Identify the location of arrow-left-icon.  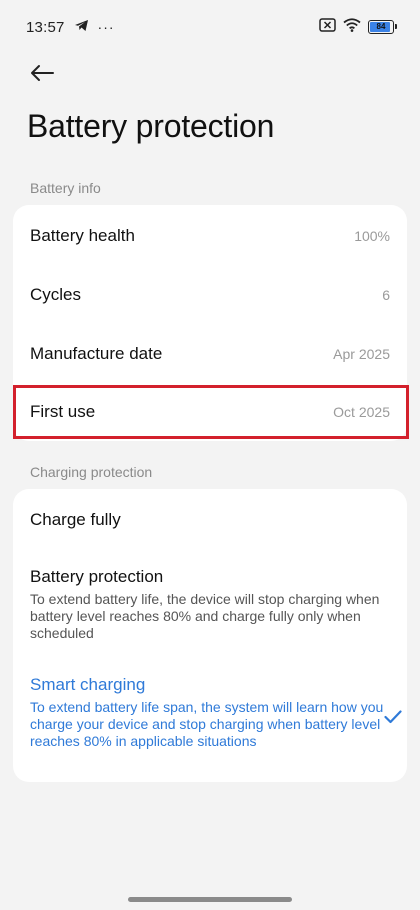
(42, 73).